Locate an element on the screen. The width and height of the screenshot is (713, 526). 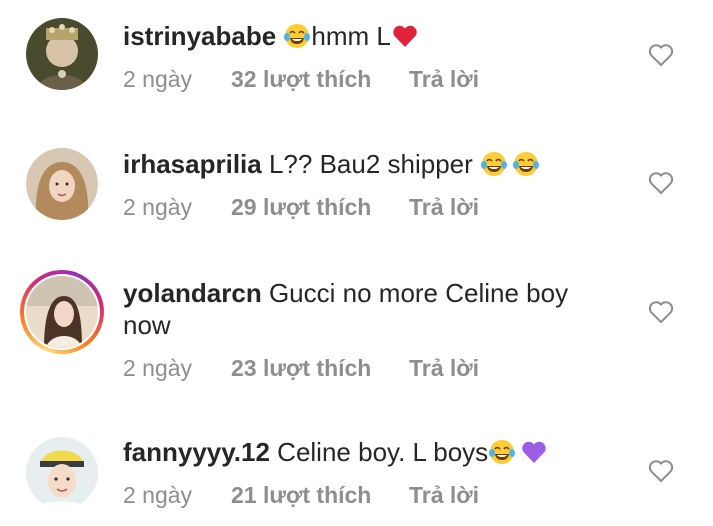
username: istrinyababe is located at coordinates (199, 36).